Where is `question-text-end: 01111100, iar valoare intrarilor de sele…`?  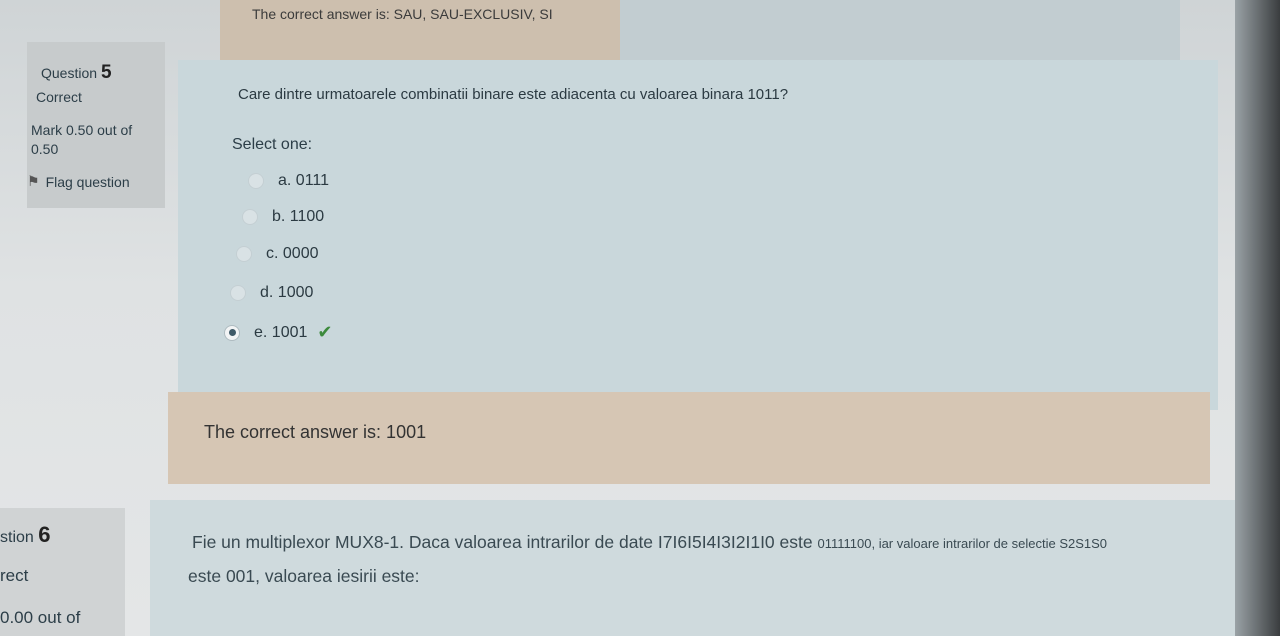 question-text-end: 01111100, iar valoare intrarilor de sele… is located at coordinates (962, 543).